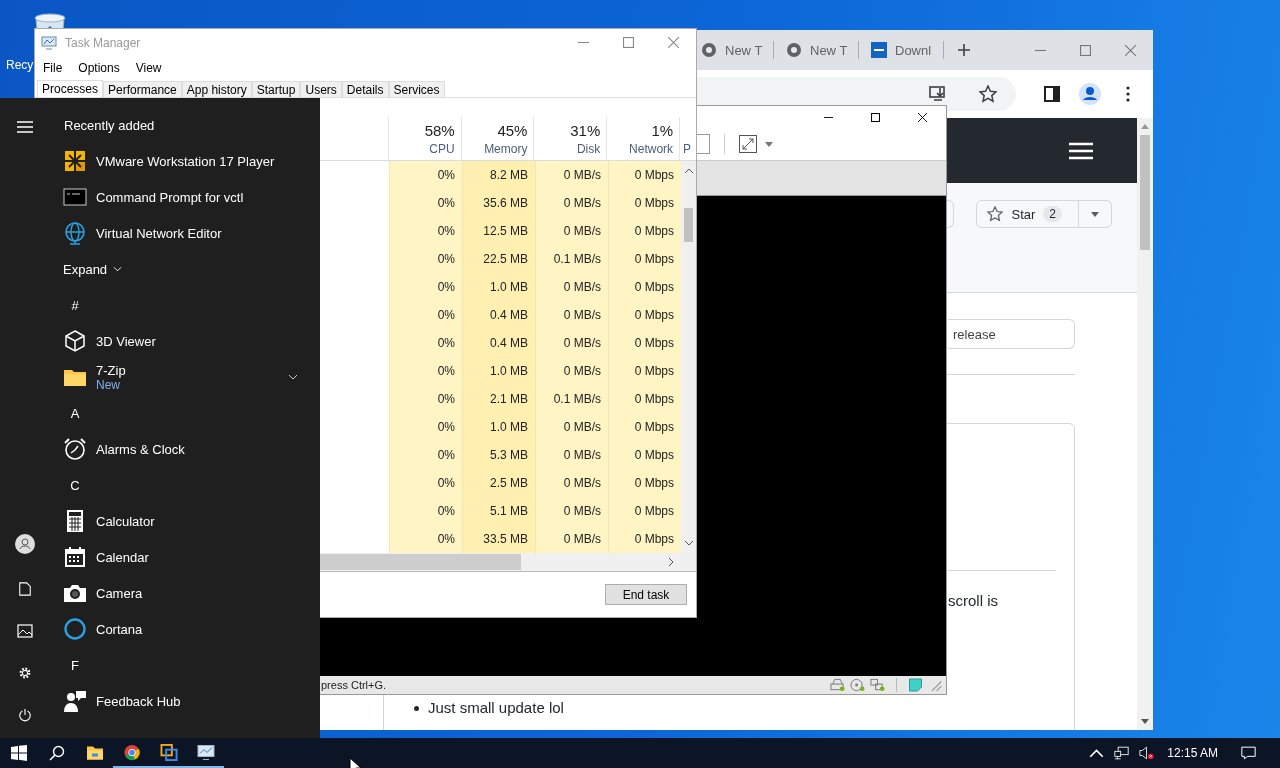 This screenshot has width=1280, height=768. Describe the element at coordinates (99, 67) in the screenshot. I see `menu-item: Options` at that location.